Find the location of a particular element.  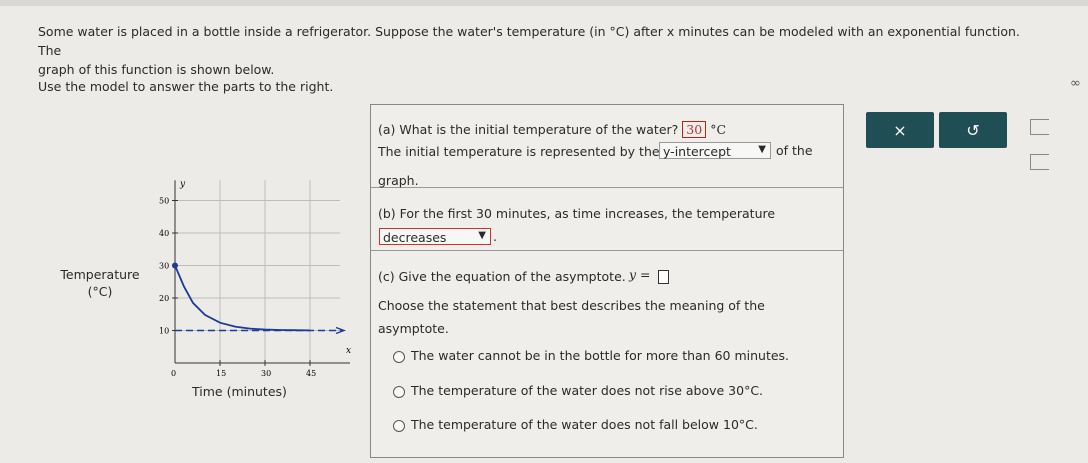

x-axis-variable: x is located at coordinates (348, 351).